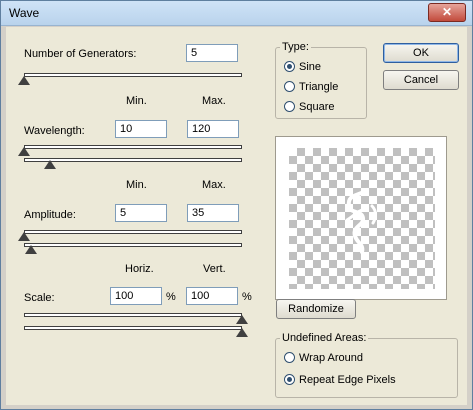 The image size is (473, 410). I want to click on type-sine-radio, so click(289, 66).